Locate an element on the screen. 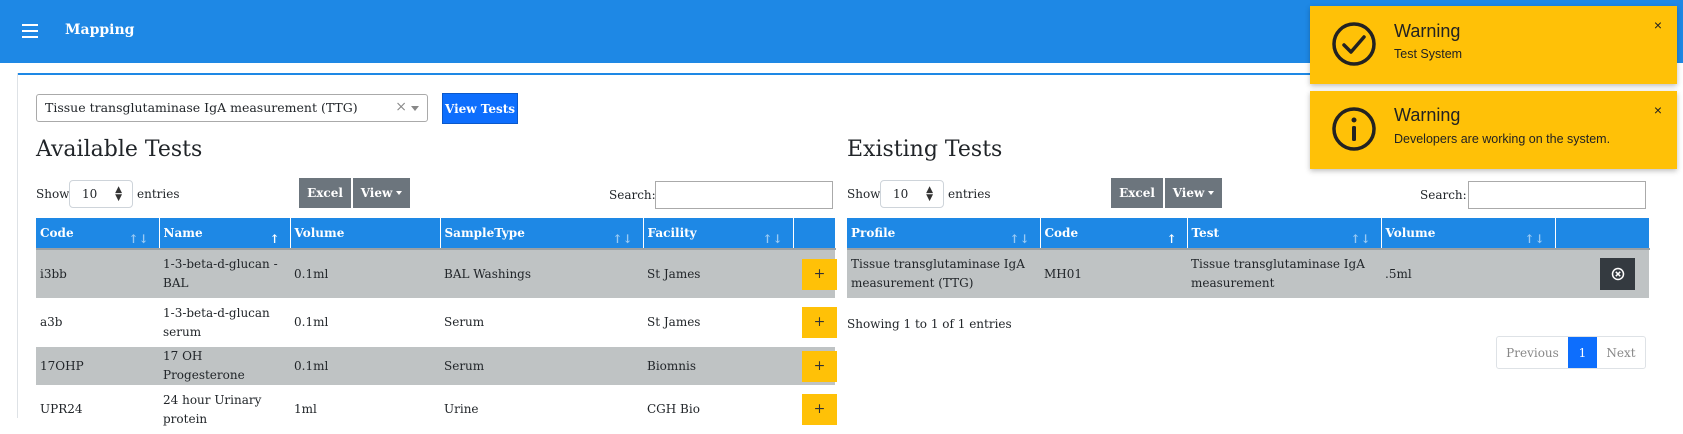 The height and width of the screenshot is (434, 1683). available-length-value: 10 is located at coordinates (90, 194).